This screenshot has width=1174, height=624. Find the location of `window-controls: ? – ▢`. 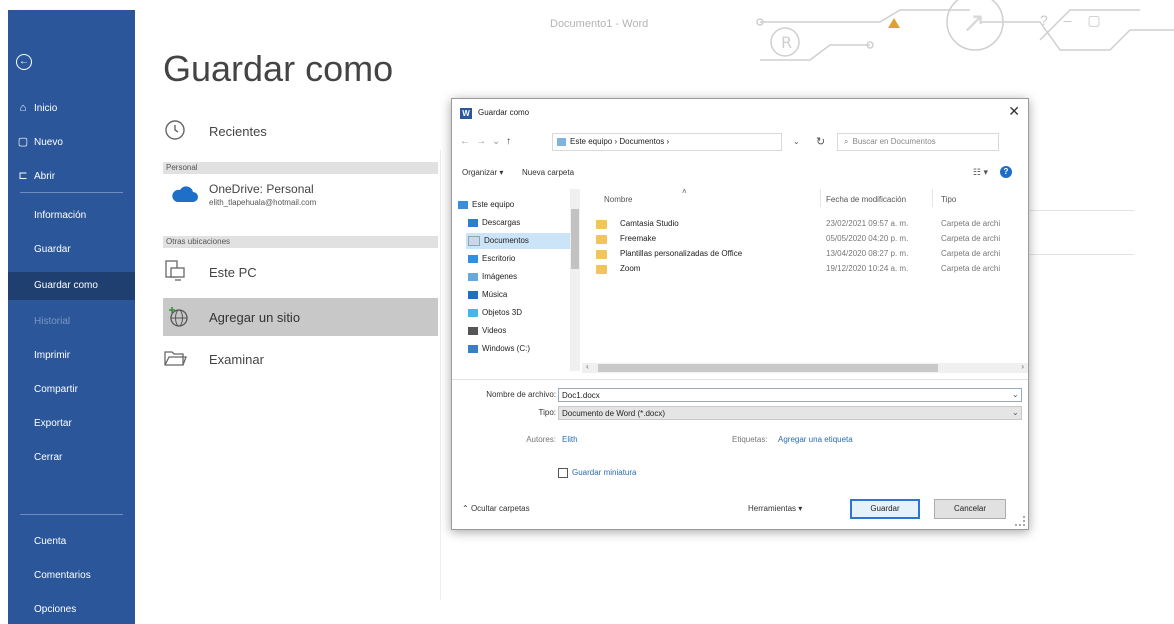

window-controls: ? – ▢ is located at coordinates (1073, 20).